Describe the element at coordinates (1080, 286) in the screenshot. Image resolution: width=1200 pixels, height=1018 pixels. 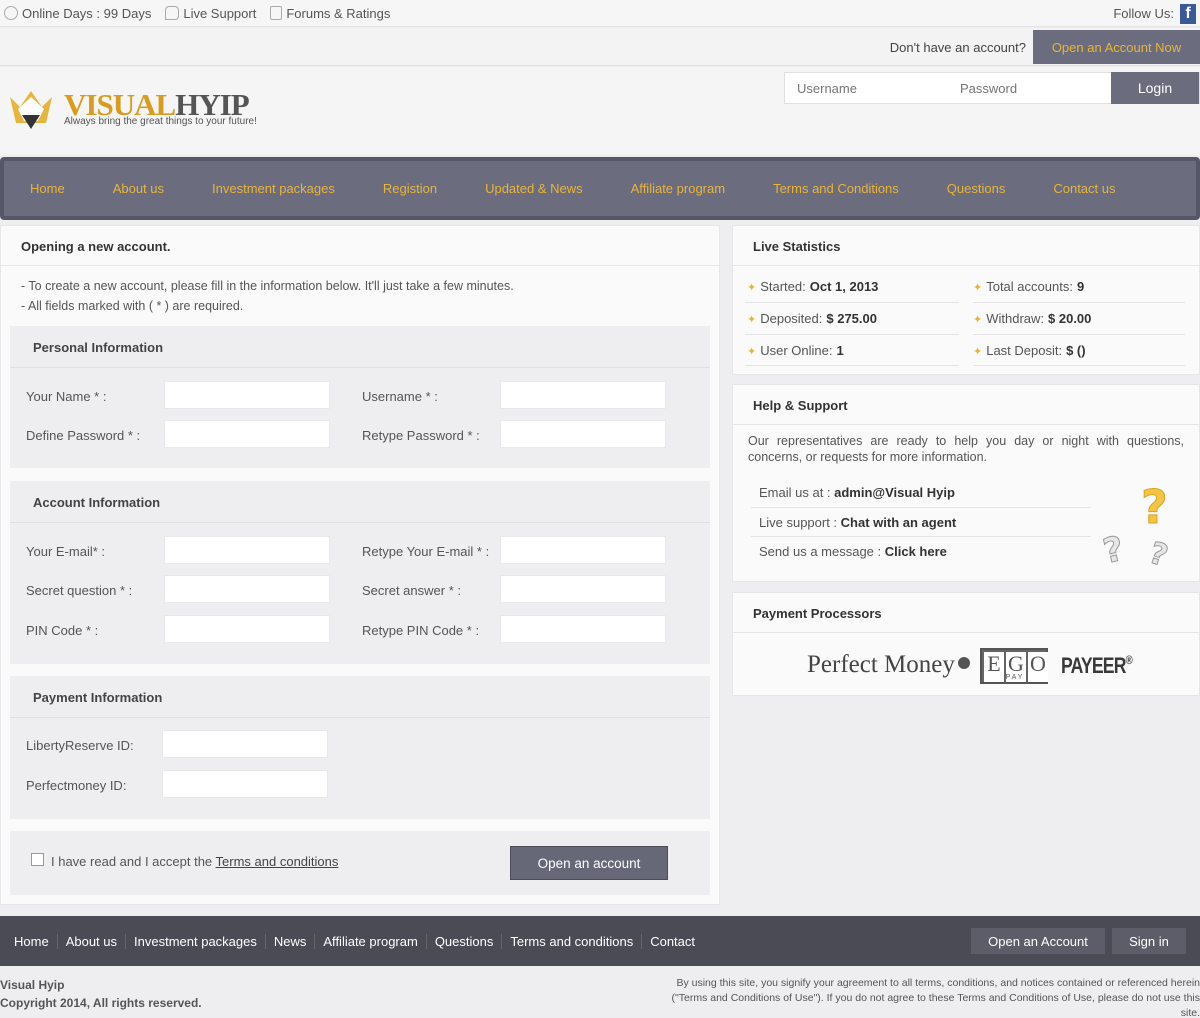
I see `stat-total-value: 9` at that location.